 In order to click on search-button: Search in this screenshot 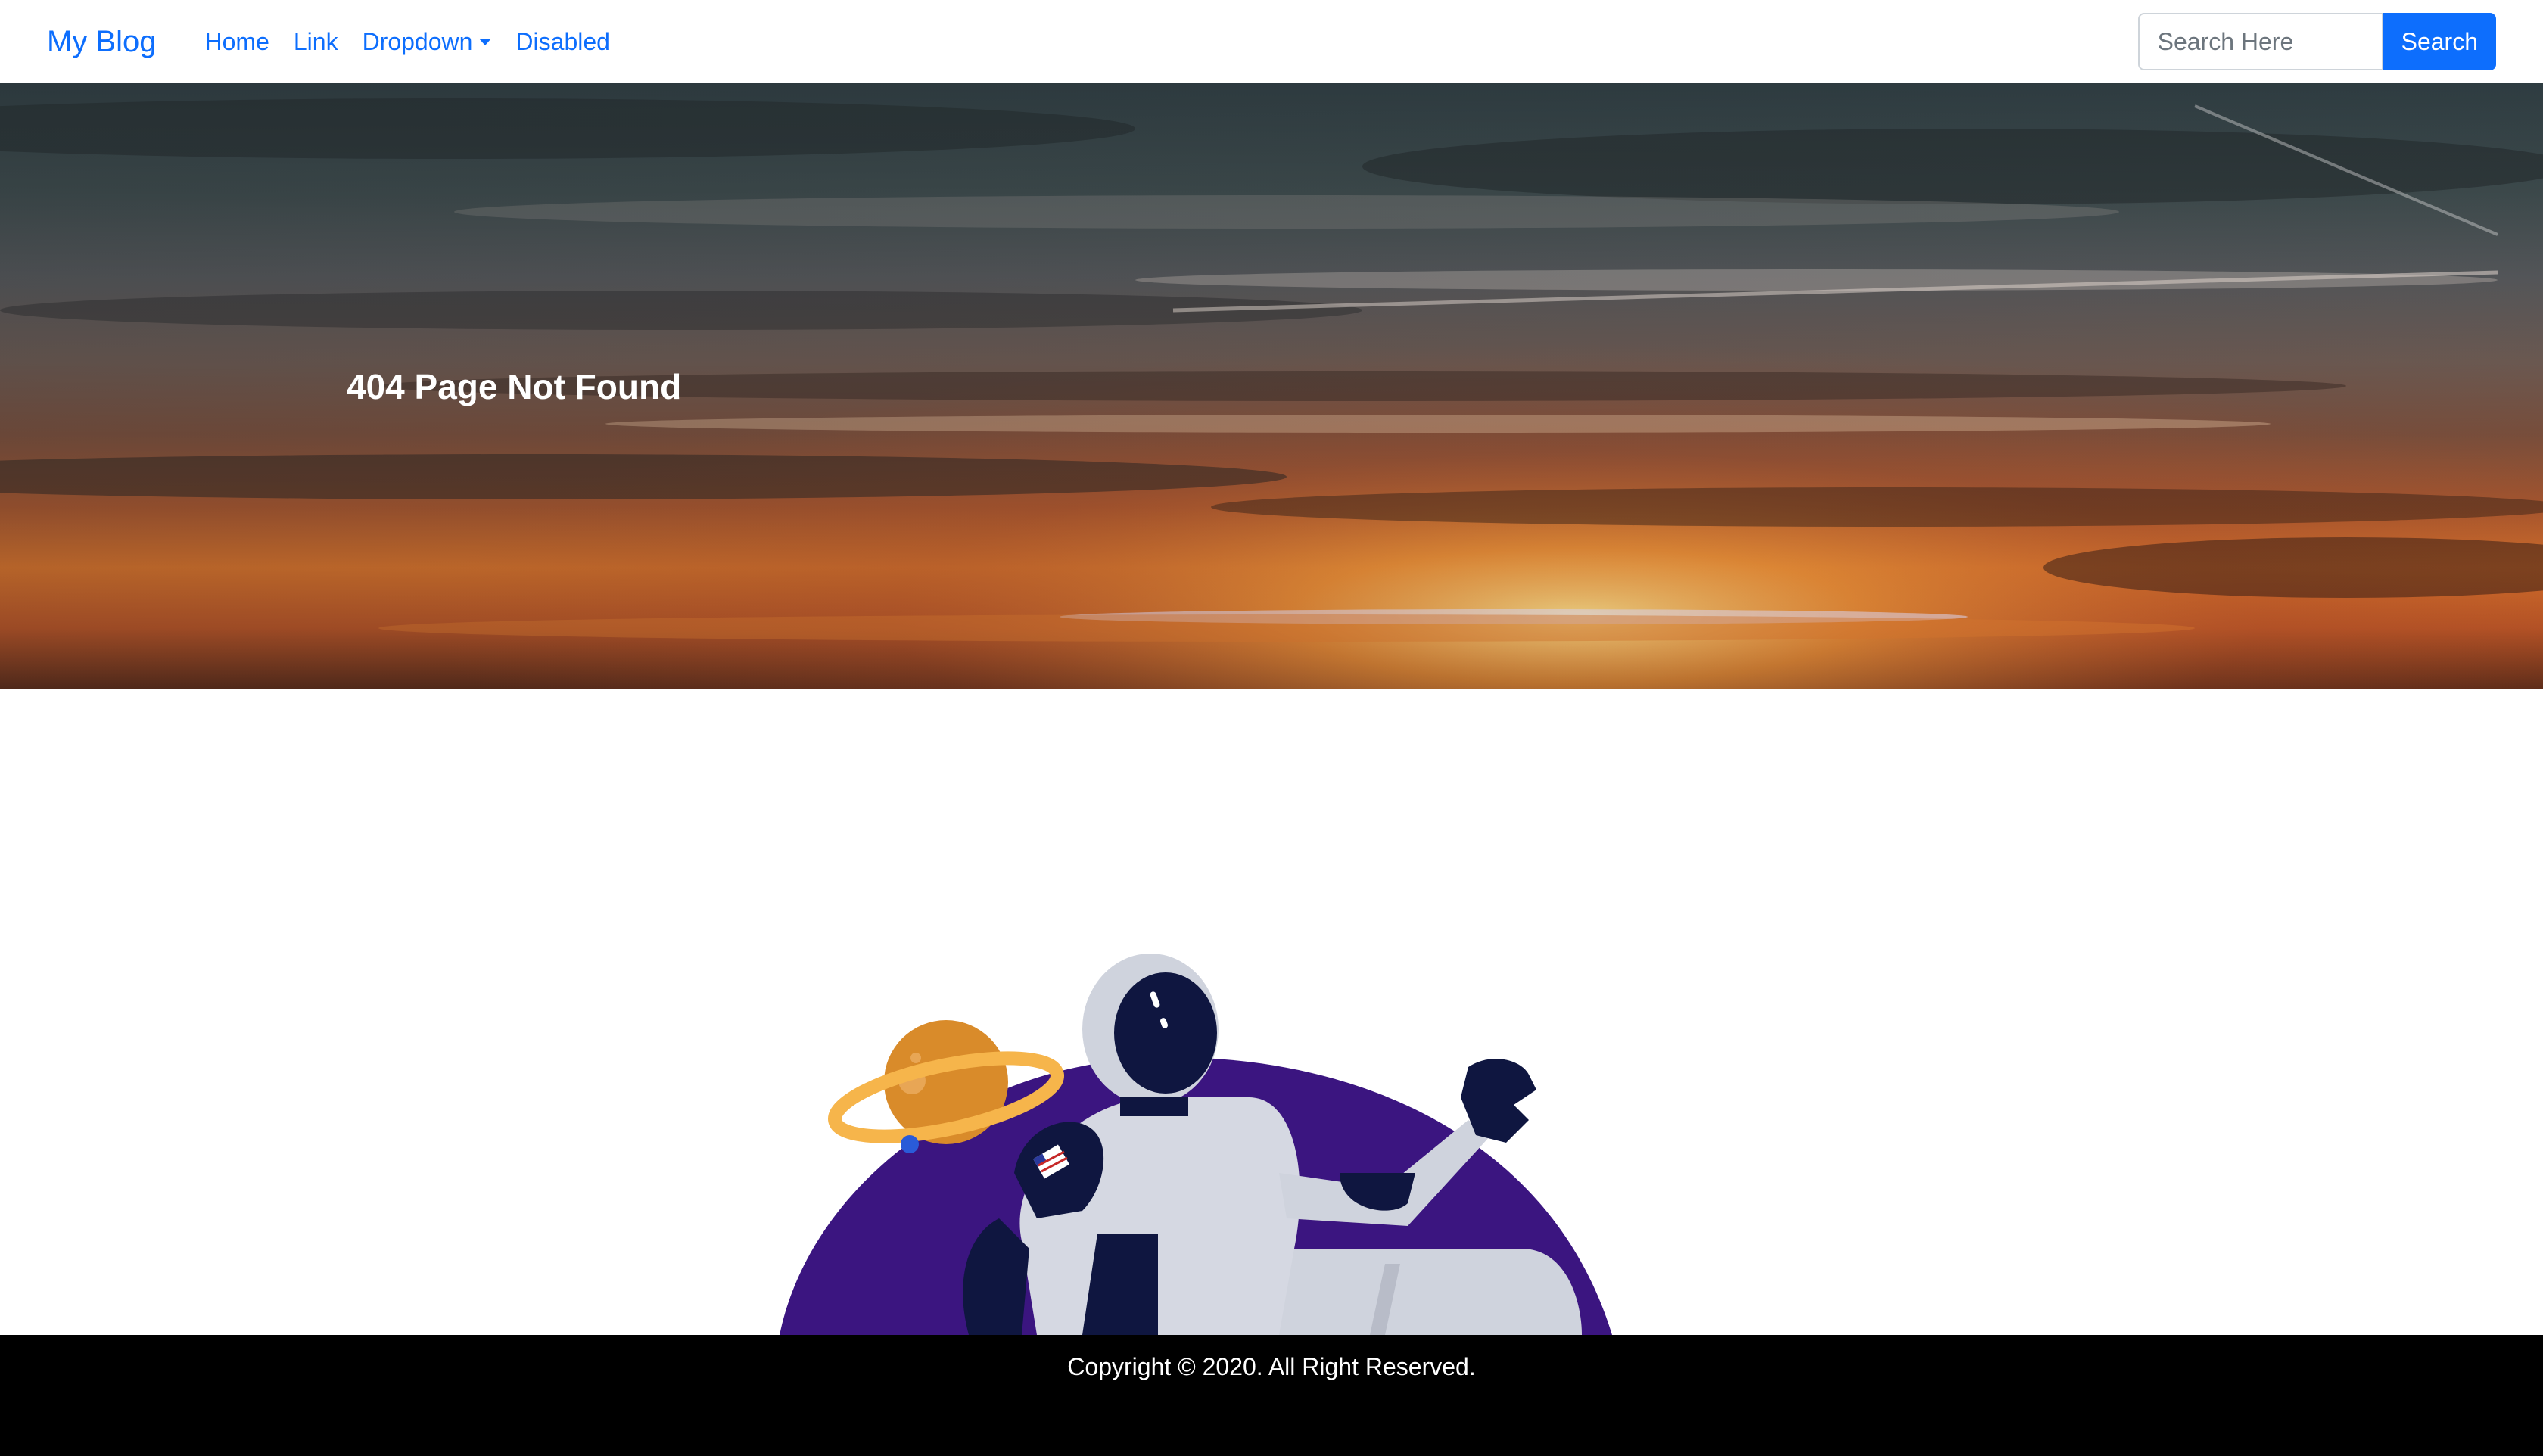, I will do `click(2439, 41)`.